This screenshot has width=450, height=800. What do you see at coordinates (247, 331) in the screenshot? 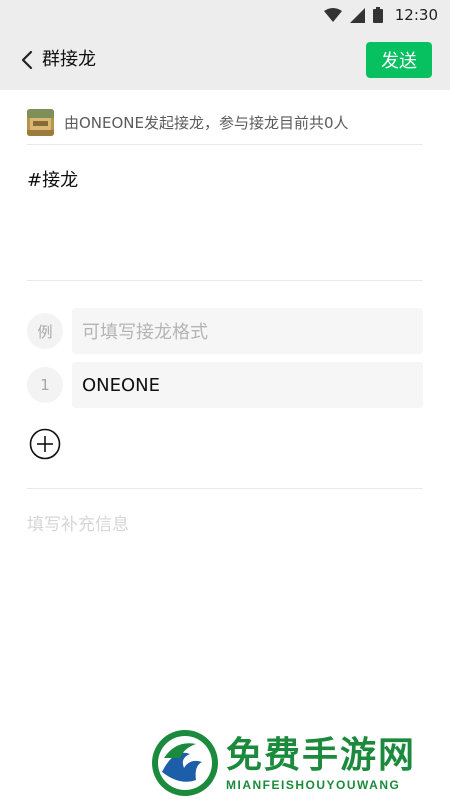
I see `entry-format-input: 可填写接龙格式` at bounding box center [247, 331].